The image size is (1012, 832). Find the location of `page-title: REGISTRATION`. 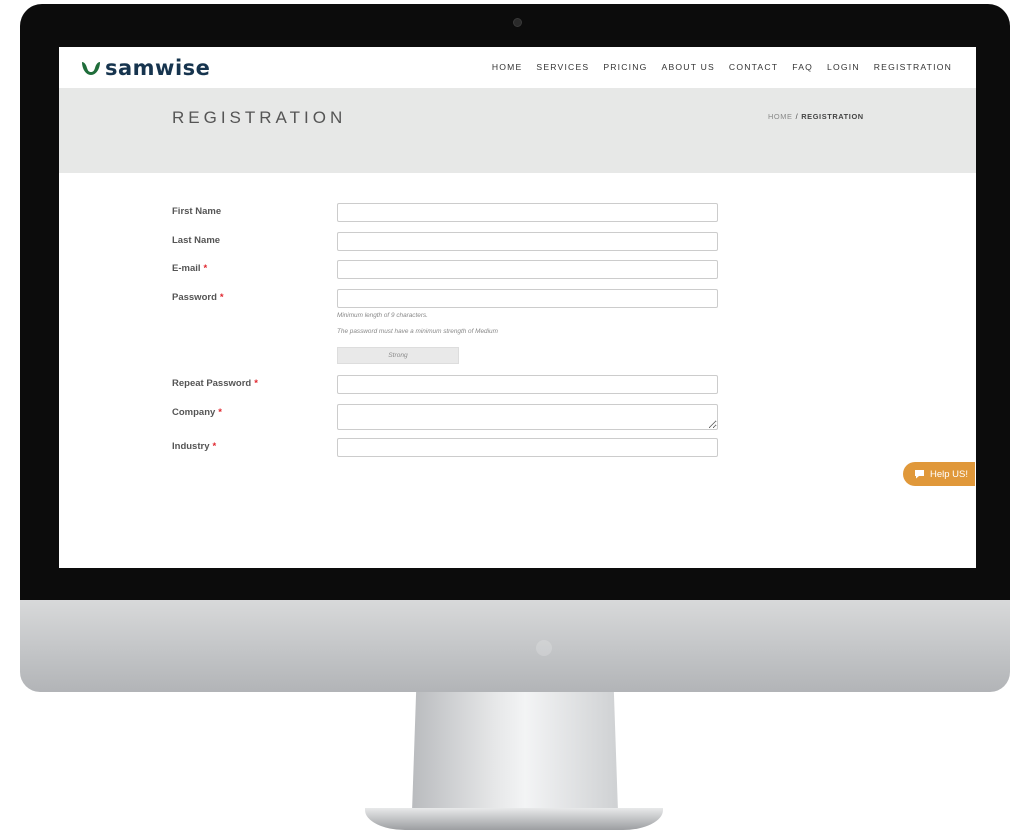

page-title: REGISTRATION is located at coordinates (259, 117).